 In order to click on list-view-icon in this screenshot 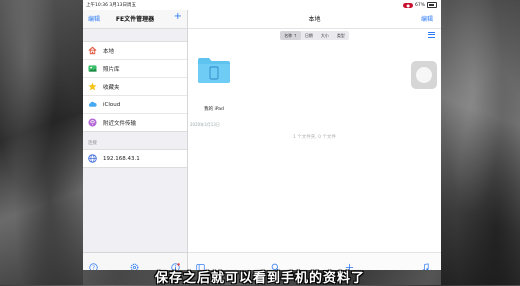, I will do `click(431, 35)`.